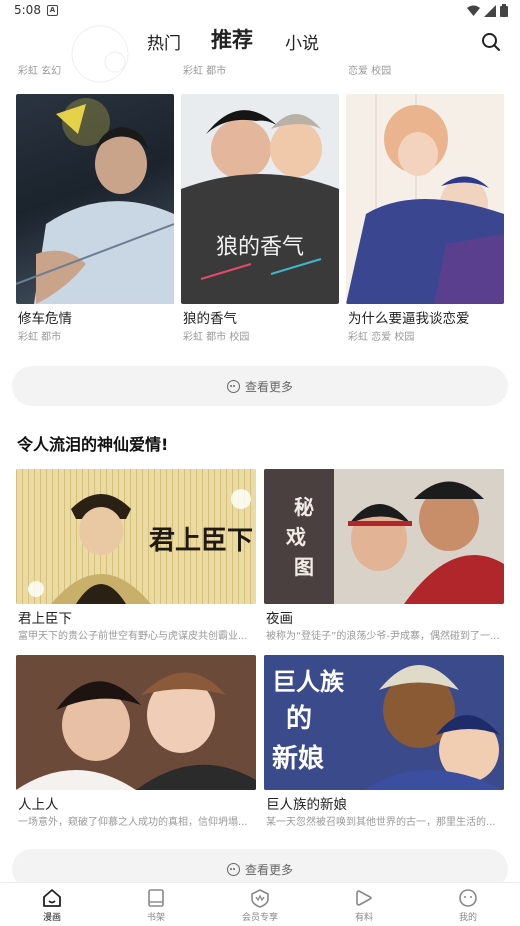  Describe the element at coordinates (363, 918) in the screenshot. I see `bottom-nav-label: 有料` at that location.